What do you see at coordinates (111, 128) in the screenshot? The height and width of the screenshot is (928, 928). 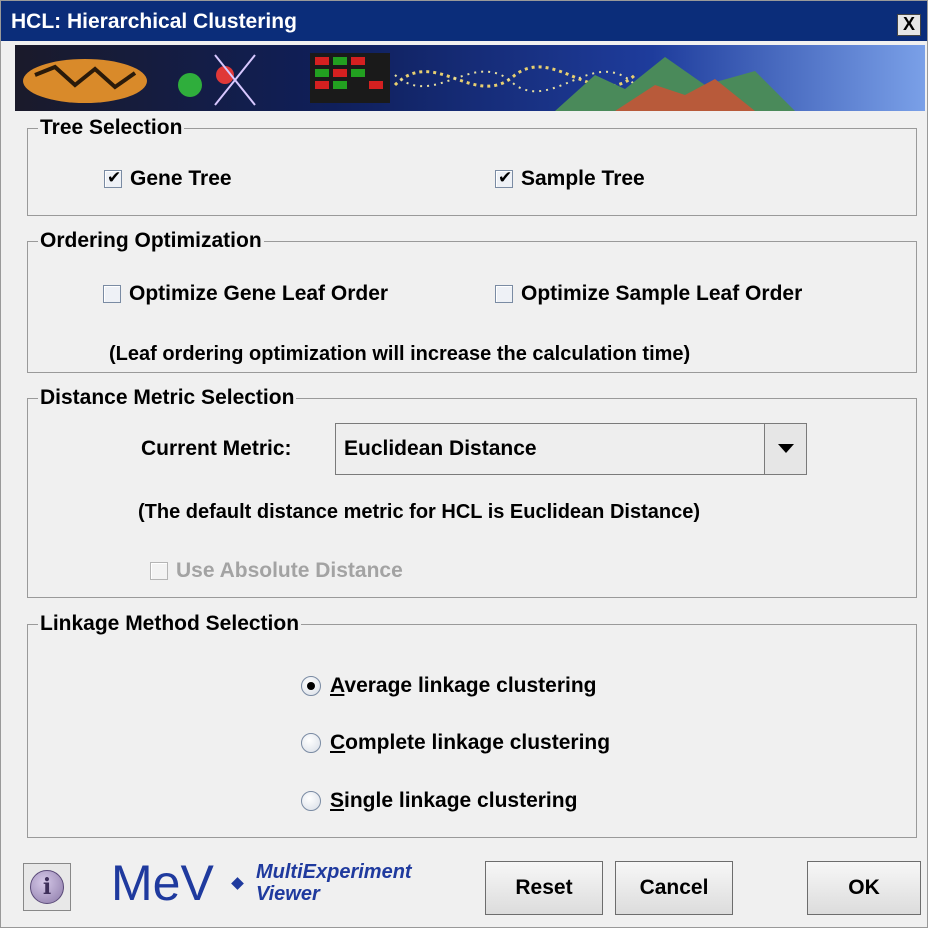 I see `group-title: Tree Selection` at bounding box center [111, 128].